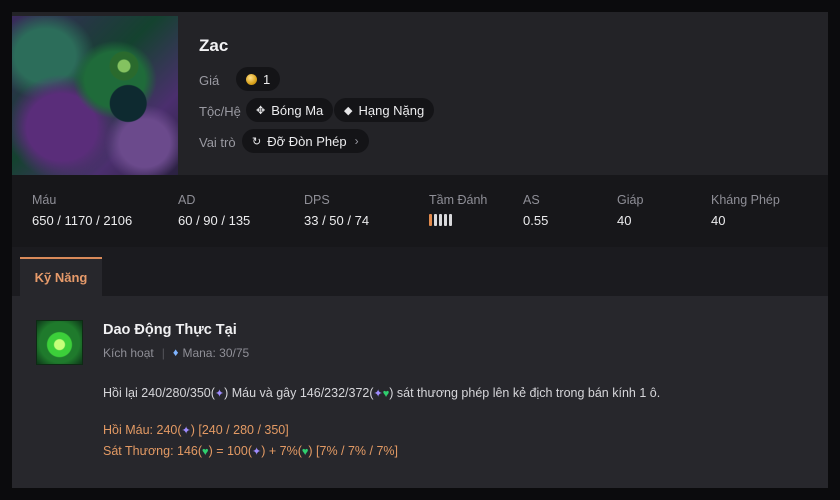 This screenshot has width=840, height=500. I want to click on stat-label: AS, so click(531, 200).